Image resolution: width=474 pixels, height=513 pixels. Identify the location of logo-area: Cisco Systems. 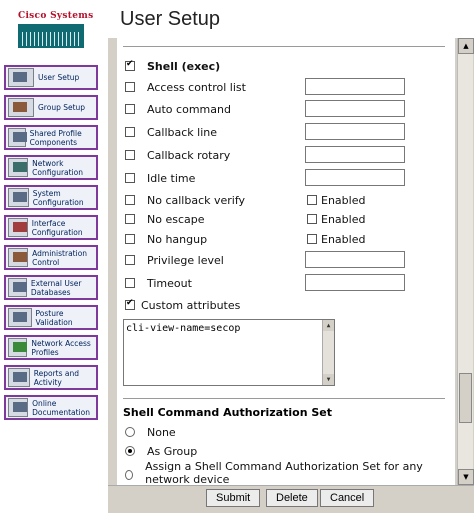
(55, 29).